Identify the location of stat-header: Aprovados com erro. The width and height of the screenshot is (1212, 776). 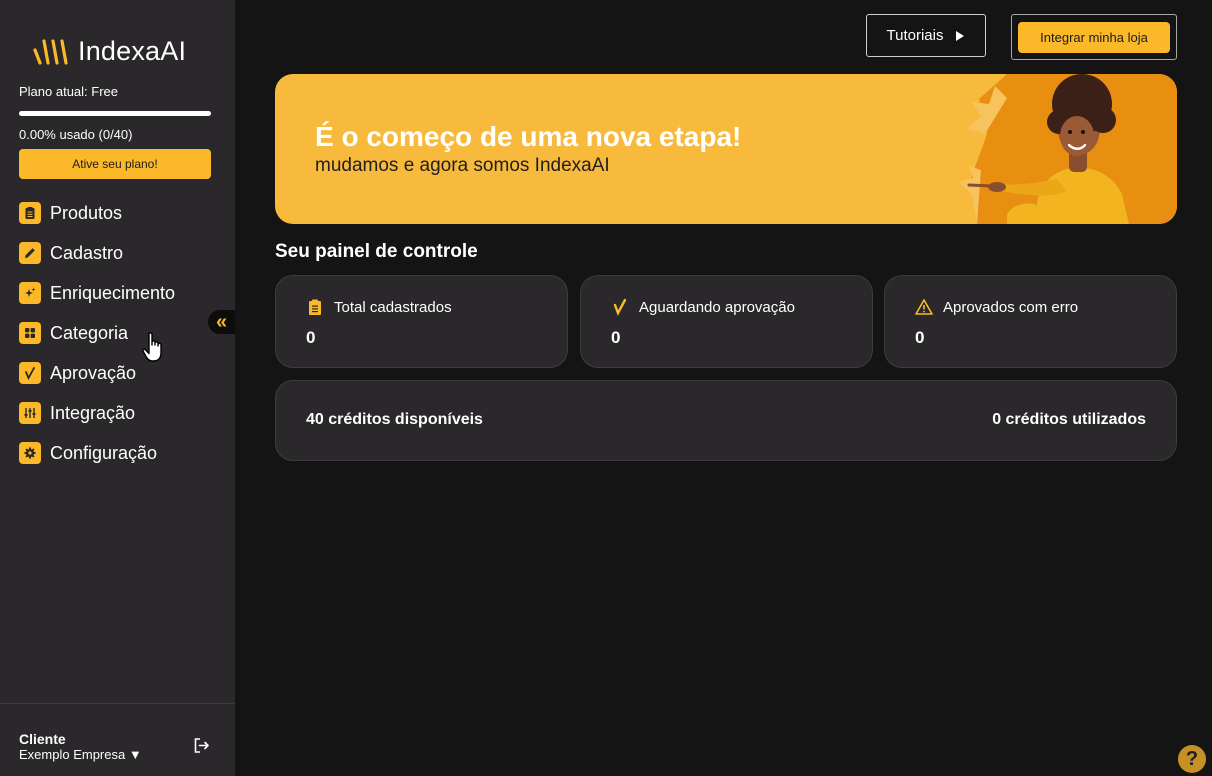
(996, 307).